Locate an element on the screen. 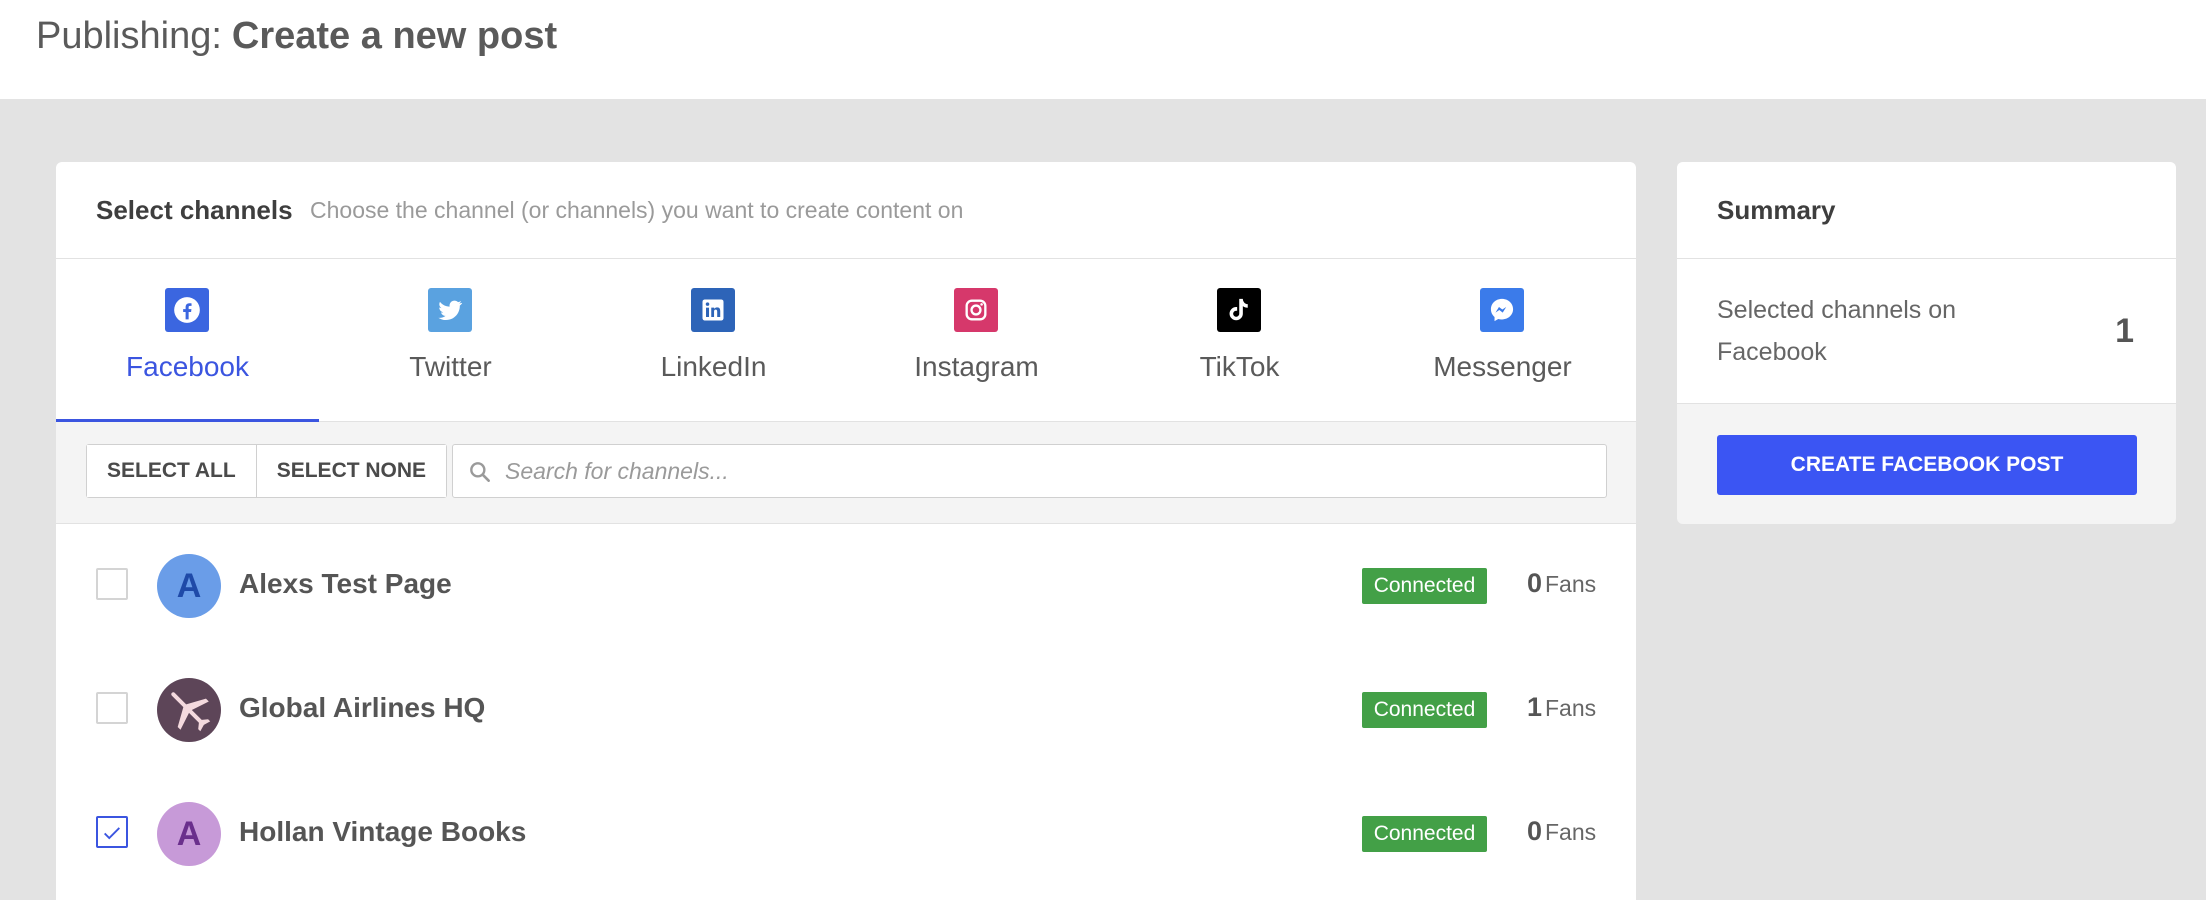 The height and width of the screenshot is (900, 2206). summary-body: Selected channels on Facebook 1 is located at coordinates (1926, 331).